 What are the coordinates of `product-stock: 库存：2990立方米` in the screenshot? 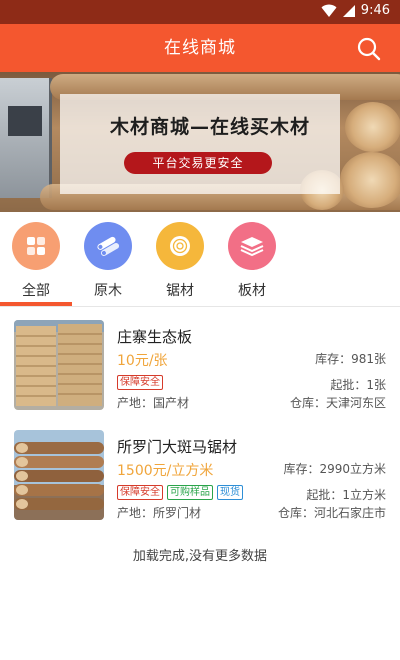 It's located at (334, 469).